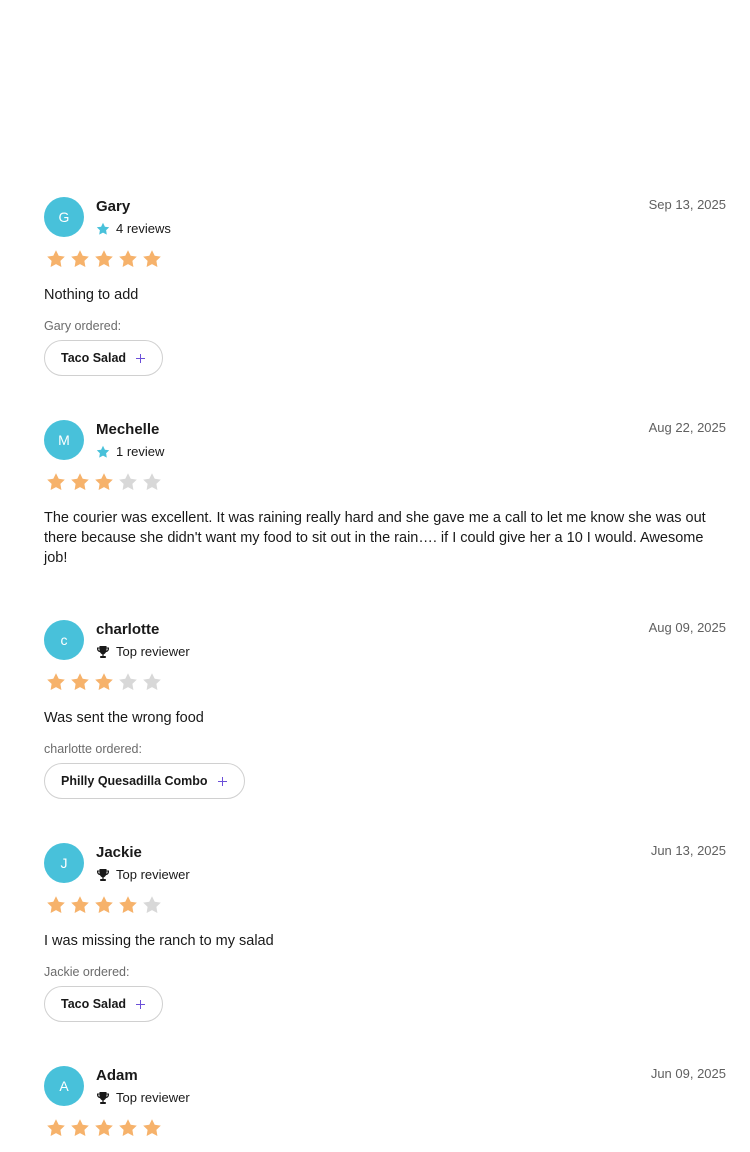 Image resolution: width=750 pixels, height=1152 pixels. I want to click on review-date: Jun 13, 2025, so click(688, 850).